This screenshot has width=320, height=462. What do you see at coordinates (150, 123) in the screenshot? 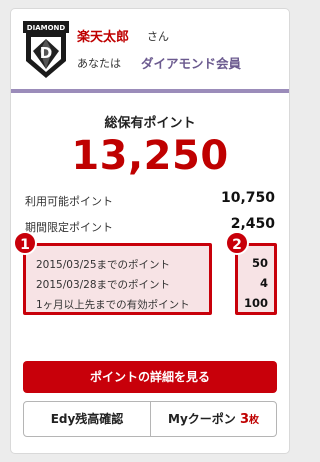
I see `total-points-label: 総保有ポイント` at bounding box center [150, 123].